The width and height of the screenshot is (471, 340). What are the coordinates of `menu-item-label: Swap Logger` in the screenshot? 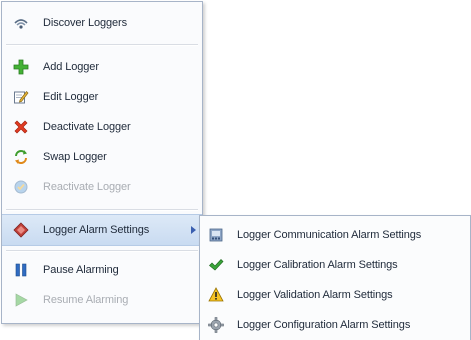 It's located at (75, 157).